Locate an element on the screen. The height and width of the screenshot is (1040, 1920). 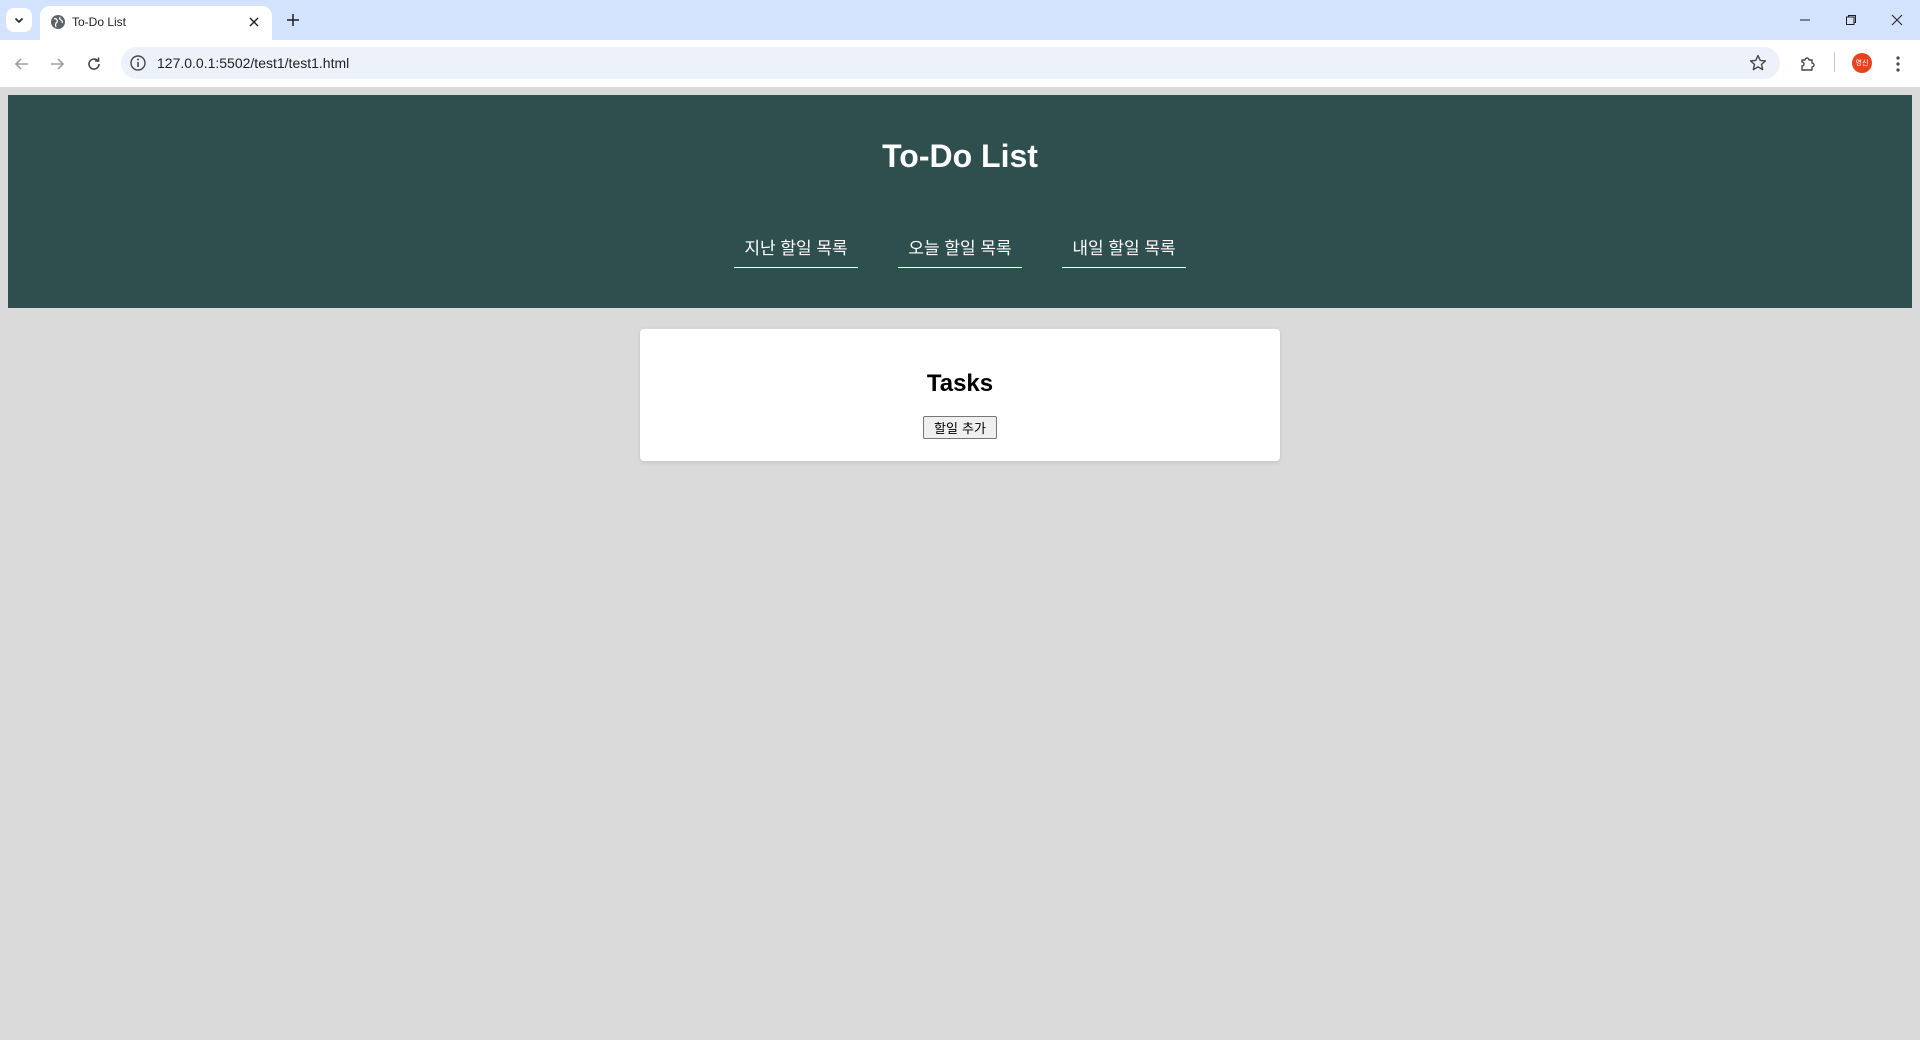
nav-menu: 지난 할일 목록 오늘 할일 목록 내일 할일 목록 is located at coordinates (960, 249).